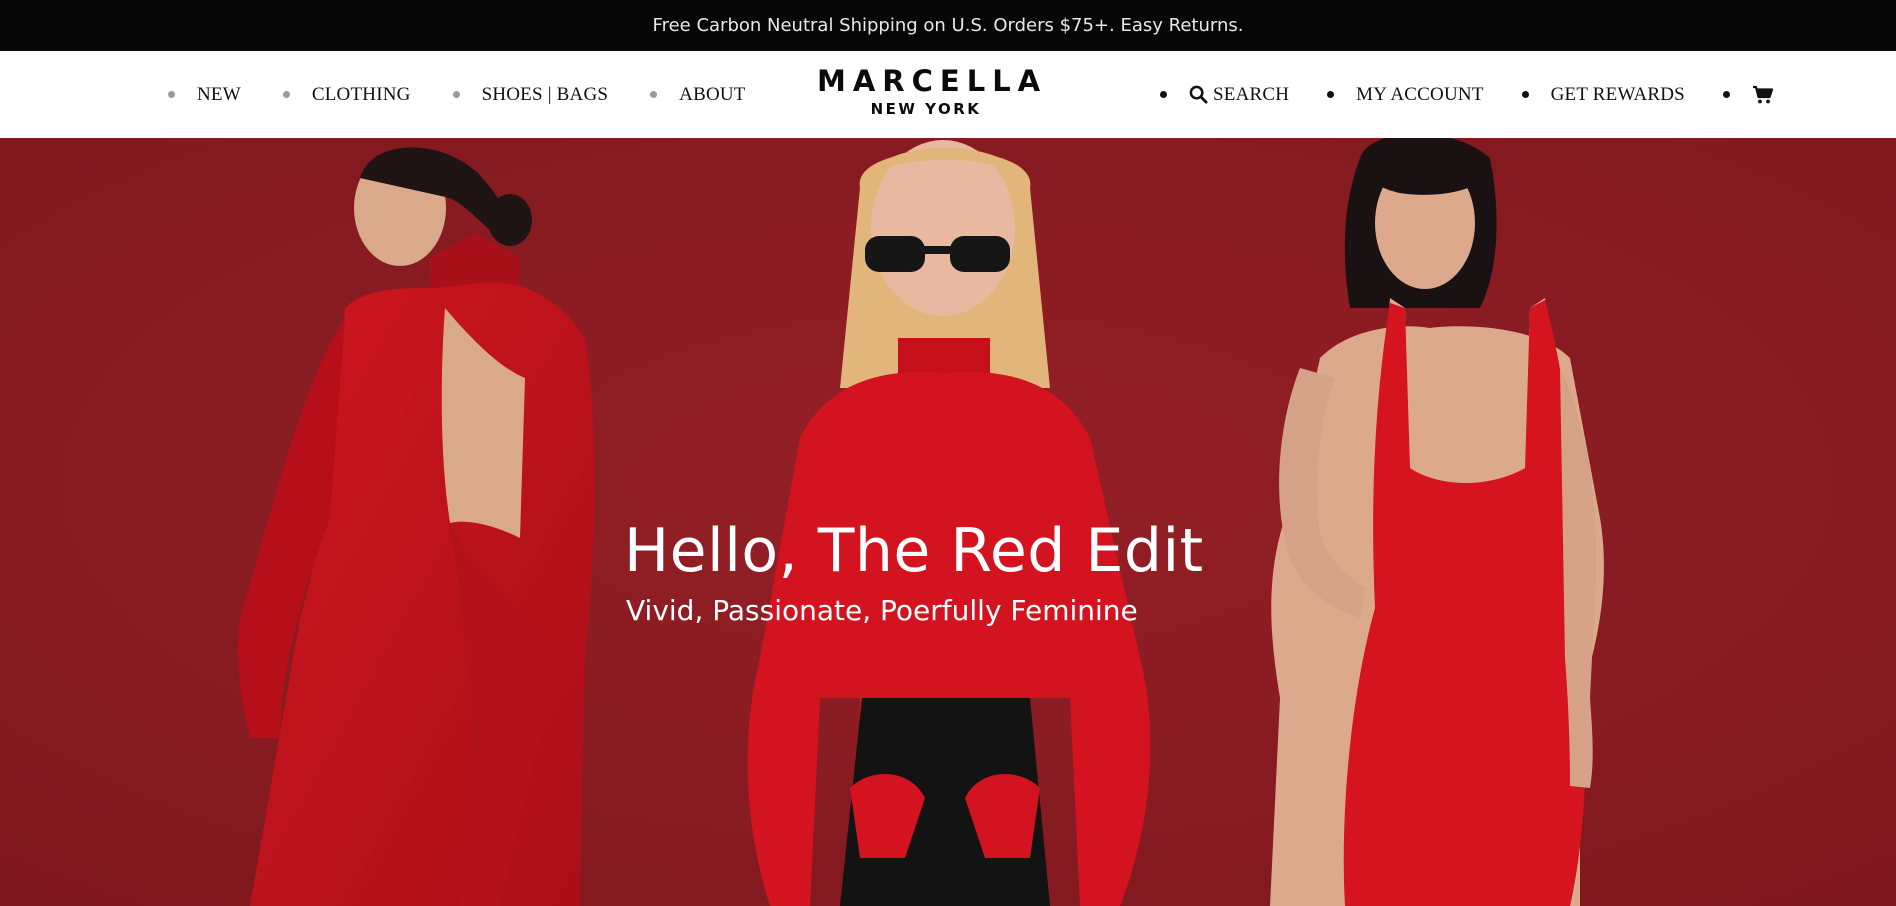 The width and height of the screenshot is (1896, 906). What do you see at coordinates (219, 94) in the screenshot?
I see `nav-item-label: NEW` at bounding box center [219, 94].